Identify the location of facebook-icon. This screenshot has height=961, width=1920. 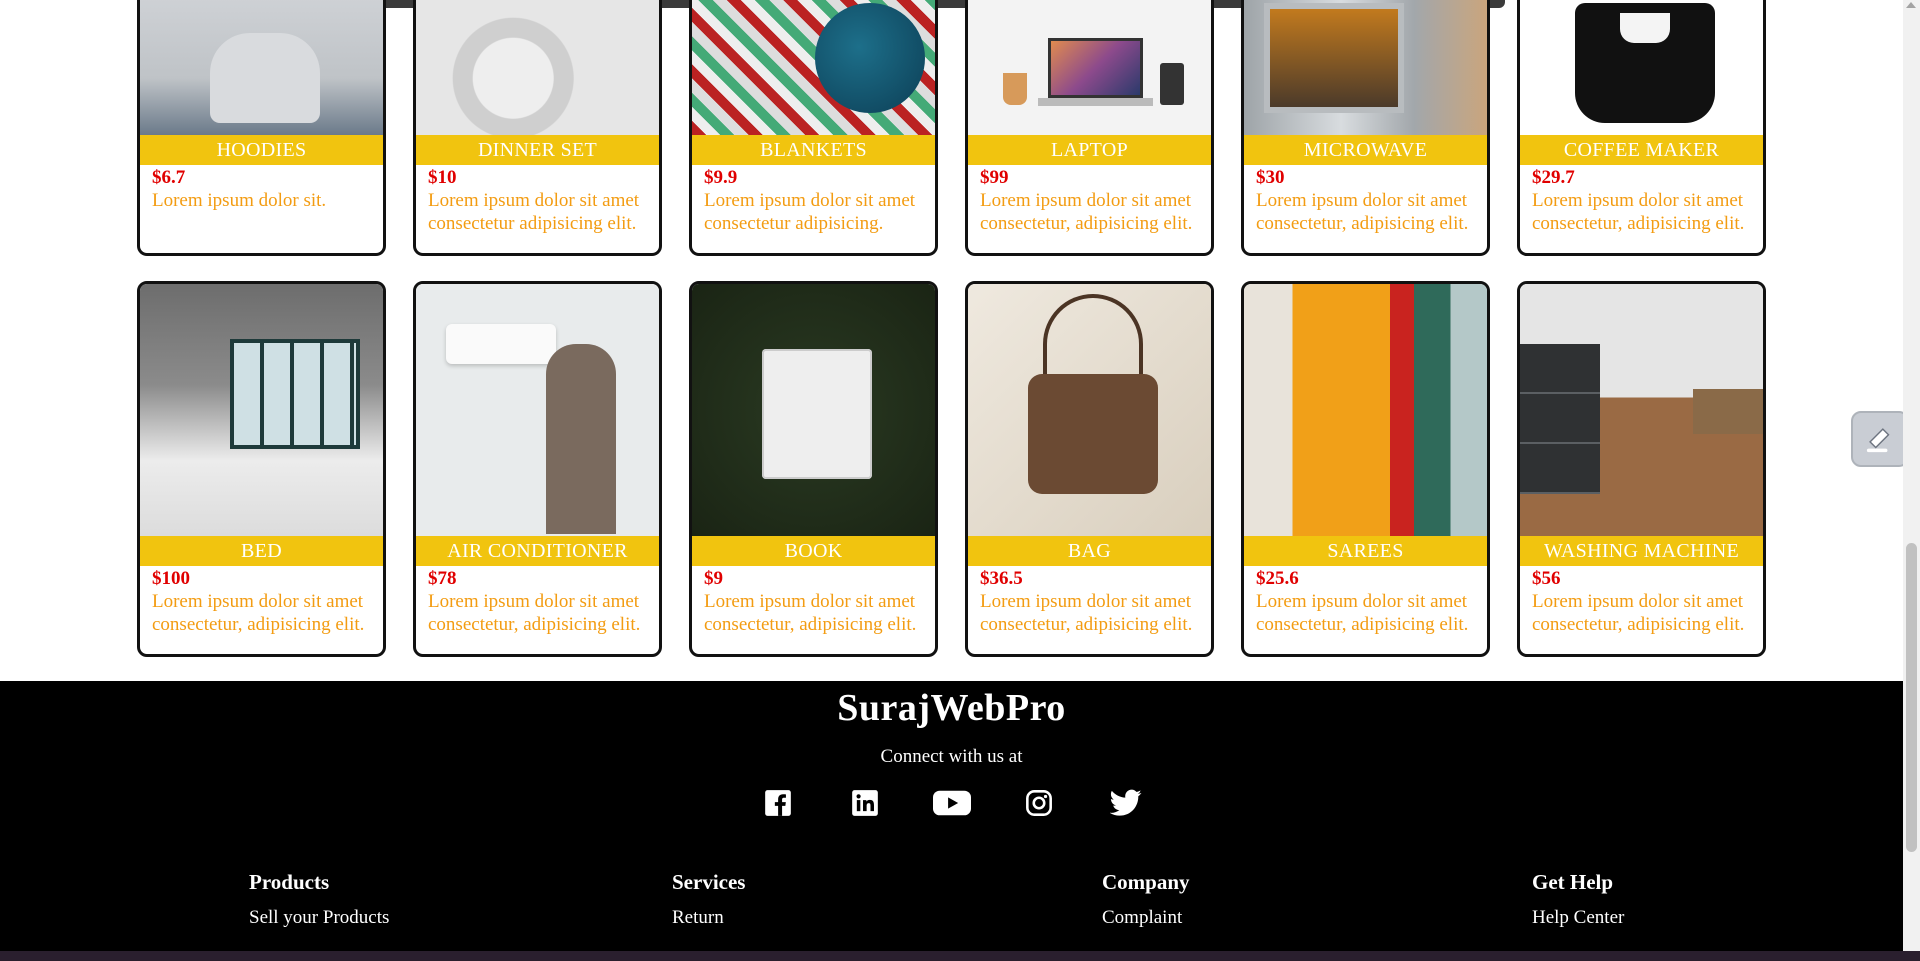
(778, 803).